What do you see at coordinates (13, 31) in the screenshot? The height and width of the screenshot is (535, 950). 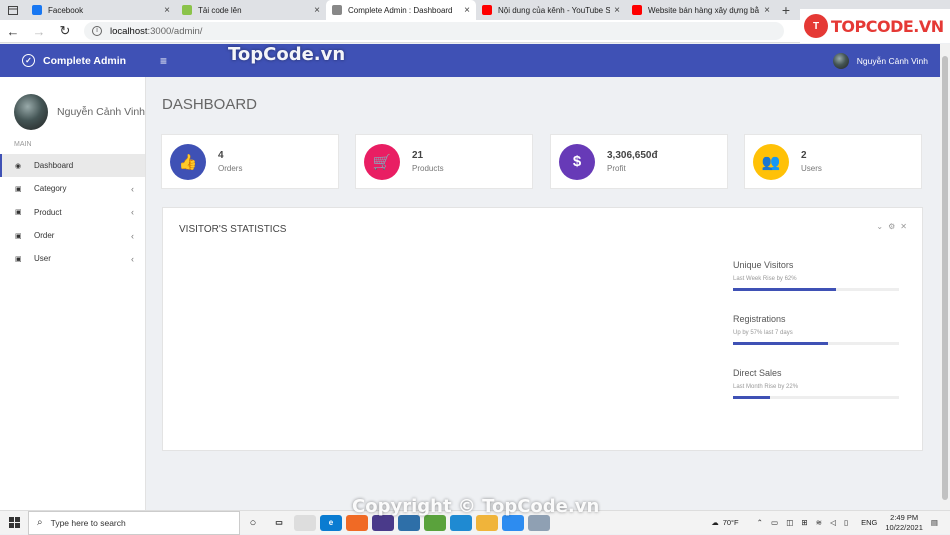 I see `back-icon: ←` at bounding box center [13, 31].